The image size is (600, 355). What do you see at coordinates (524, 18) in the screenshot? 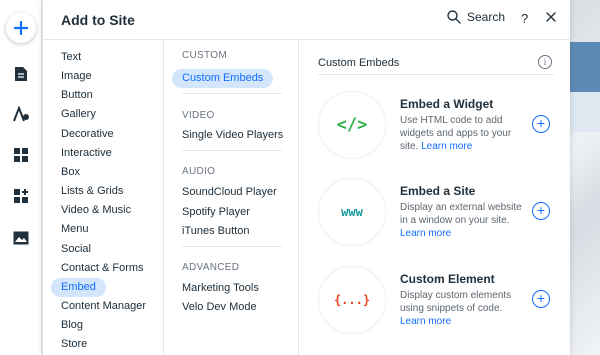
I see `help-icon: ?` at bounding box center [524, 18].